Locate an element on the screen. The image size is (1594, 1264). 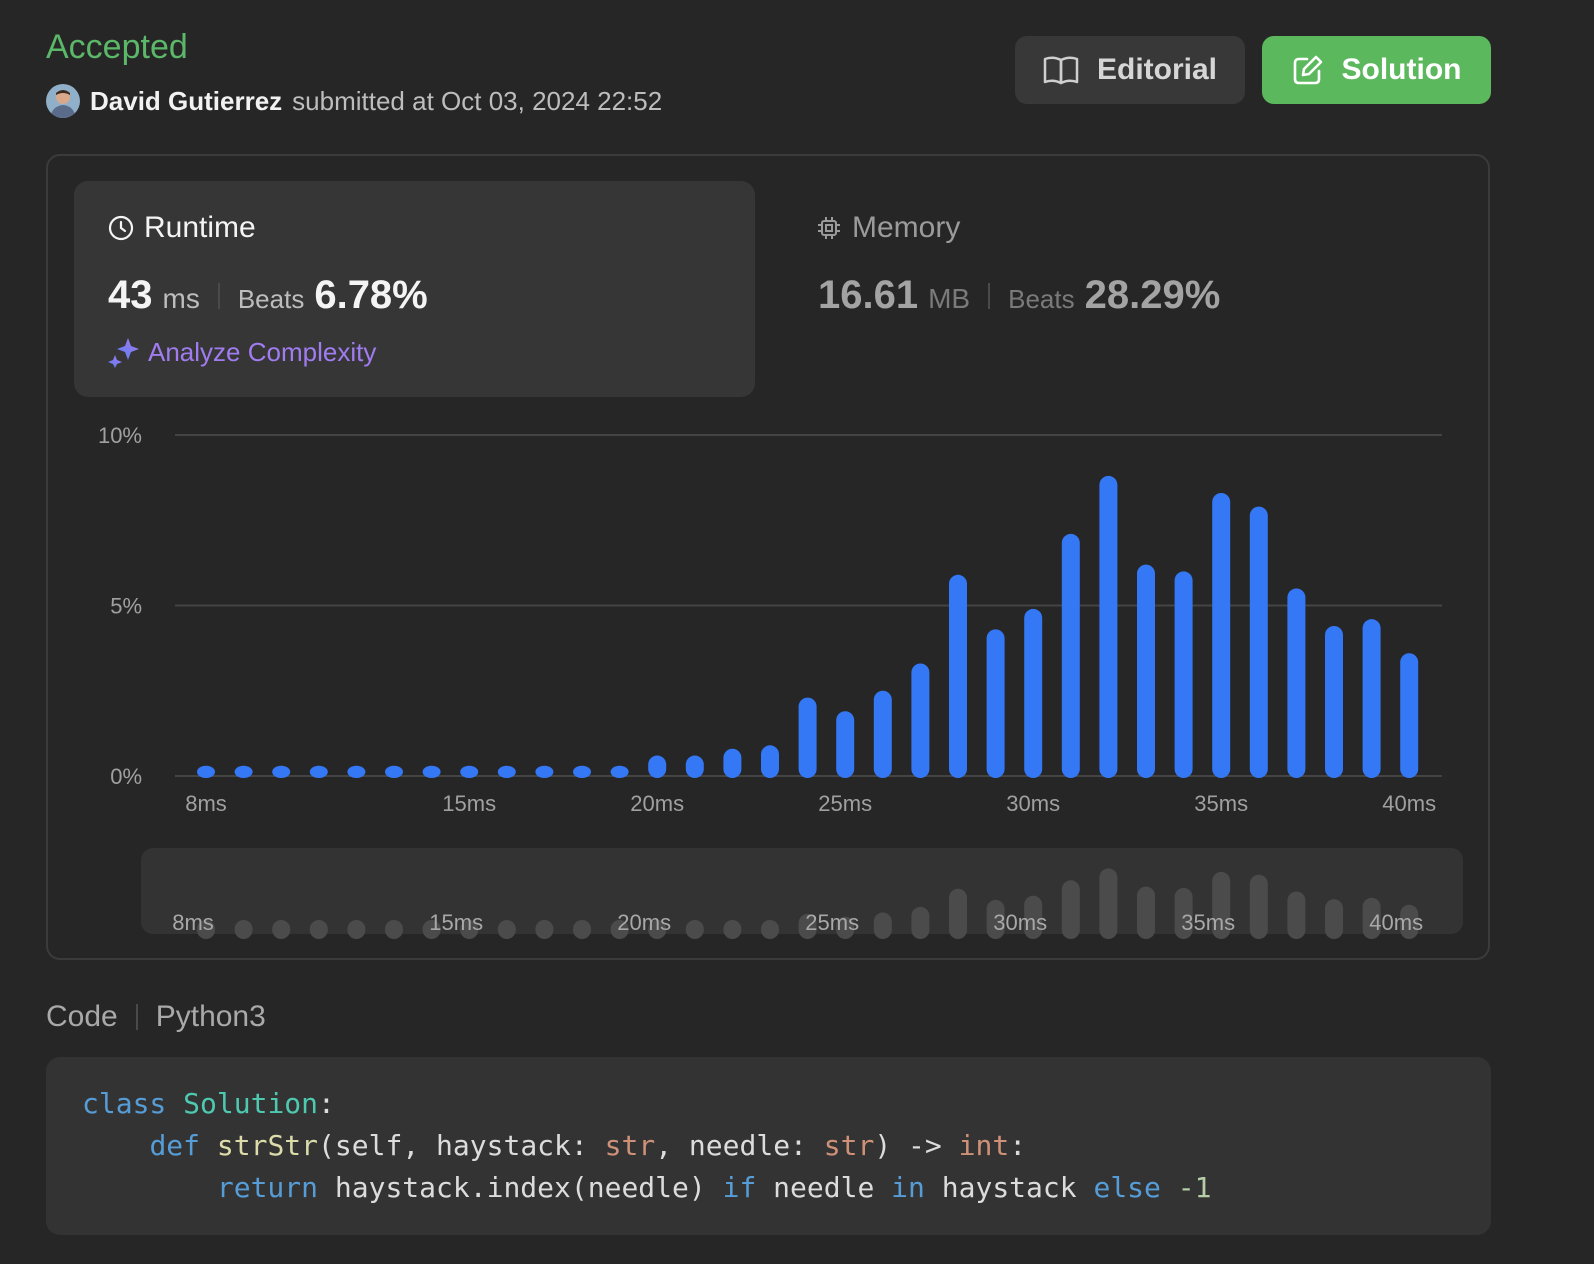
runtime-value: 43 is located at coordinates (130, 295).